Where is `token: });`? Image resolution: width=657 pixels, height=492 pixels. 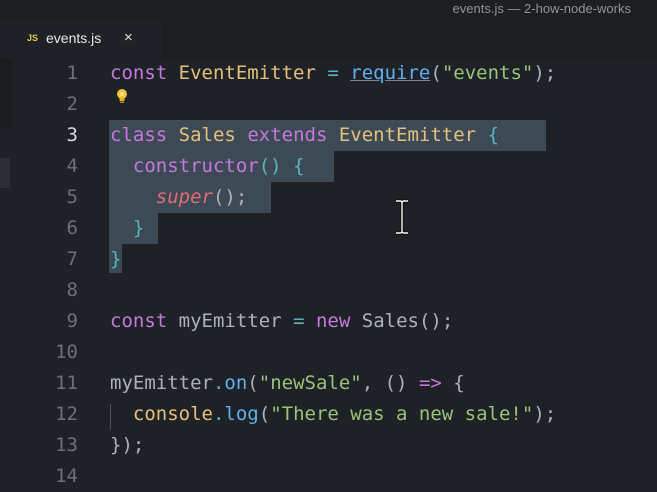 token: }); is located at coordinates (127, 445).